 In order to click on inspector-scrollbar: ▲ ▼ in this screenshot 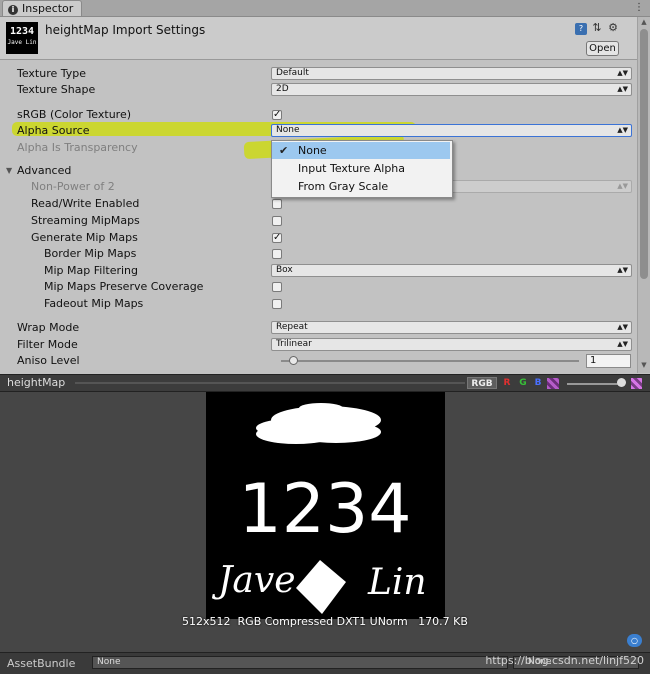, I will do `click(643, 195)`.